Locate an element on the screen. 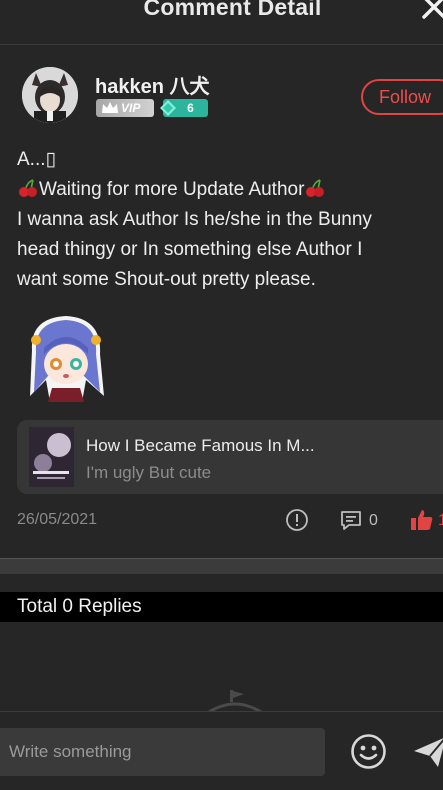 The height and width of the screenshot is (790, 443). report-icon is located at coordinates (297, 520).